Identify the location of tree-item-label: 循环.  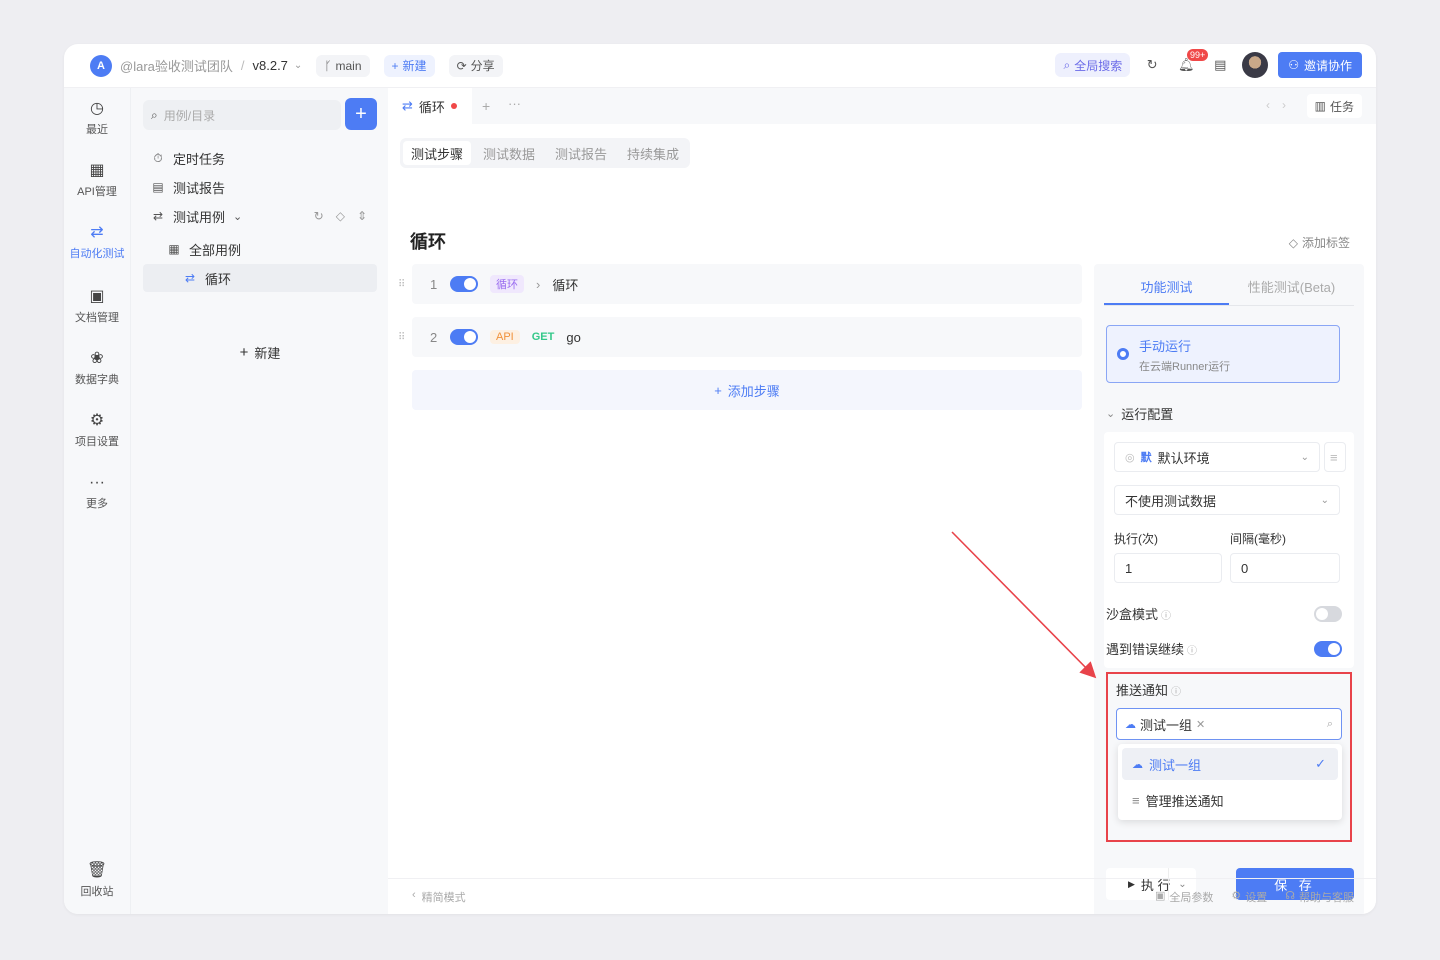
(218, 279).